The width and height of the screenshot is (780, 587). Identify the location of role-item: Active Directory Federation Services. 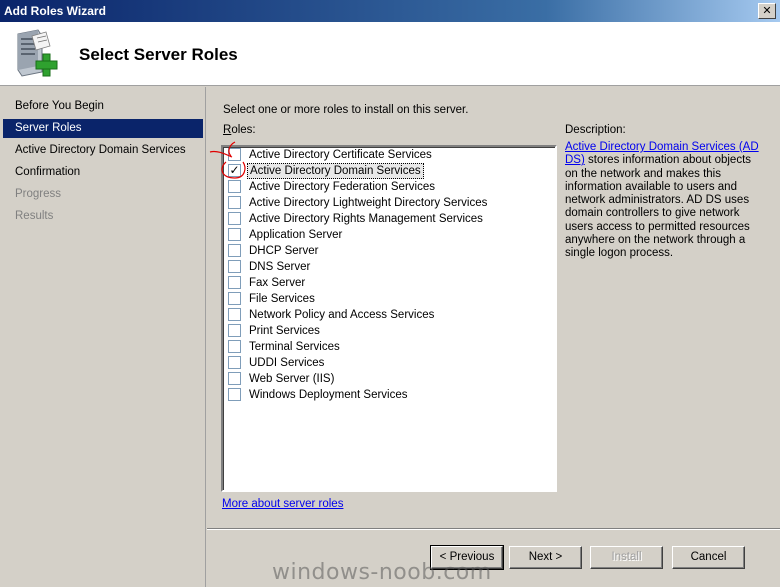
(387, 187).